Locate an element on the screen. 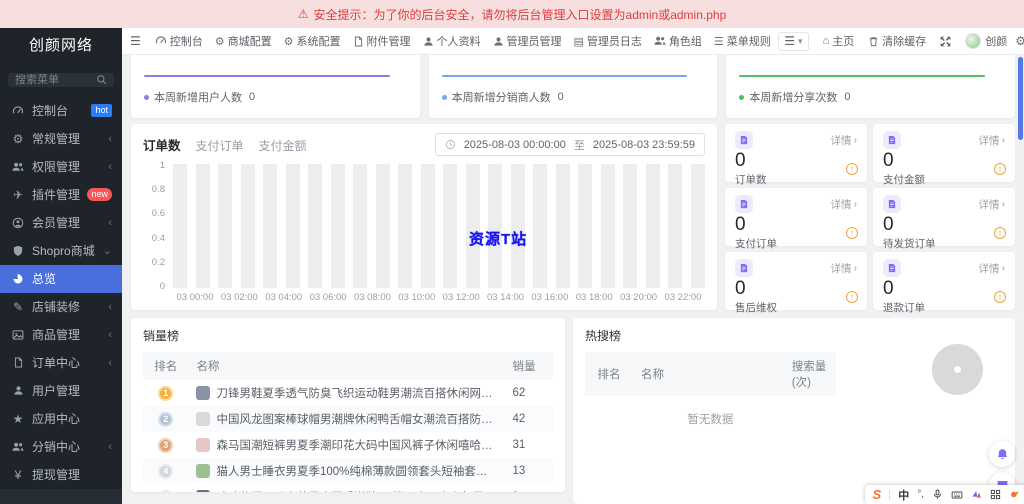  sidebar-item-label: 店铺装修 is located at coordinates (56, 307).